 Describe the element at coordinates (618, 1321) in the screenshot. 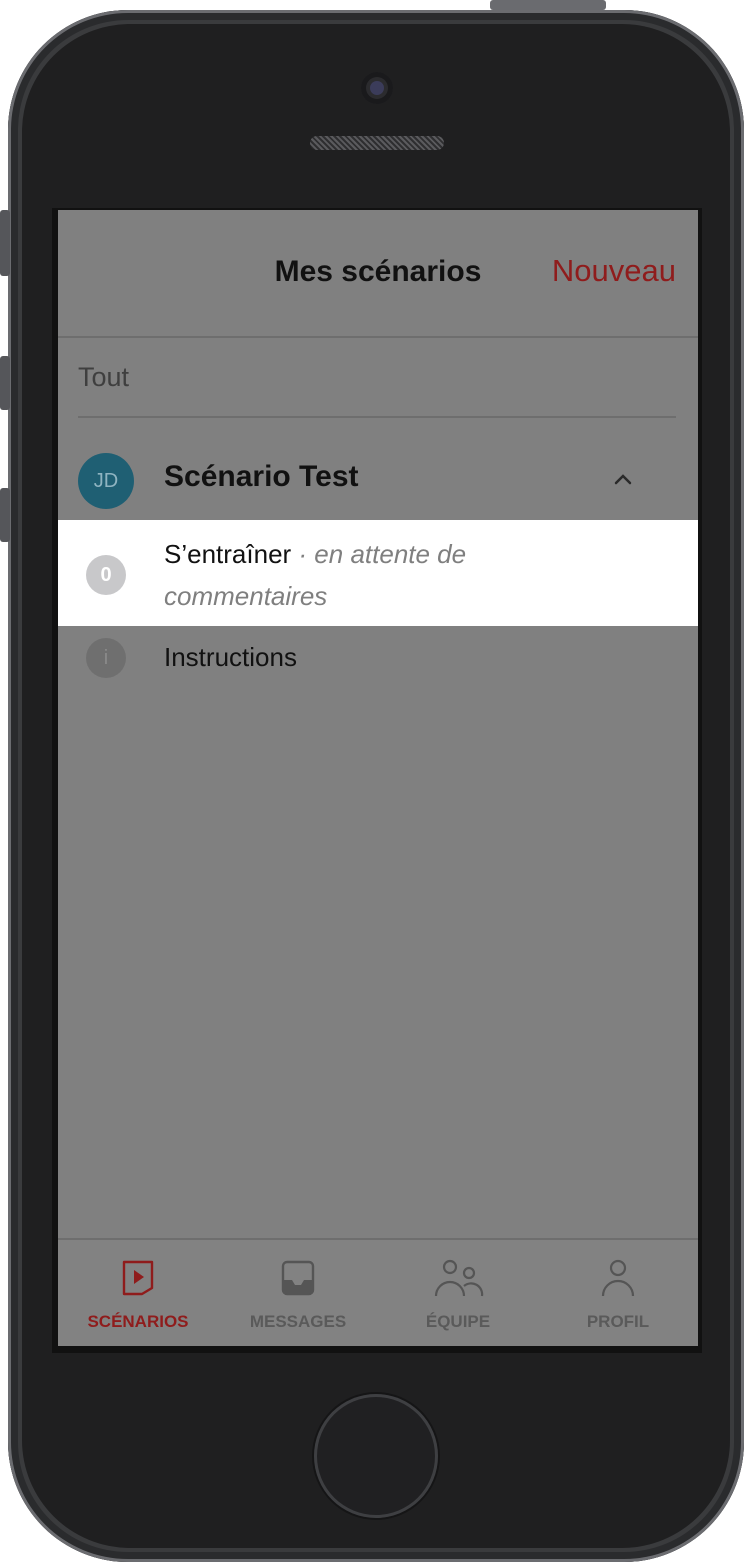

I see `tab-label: PROFIL` at that location.